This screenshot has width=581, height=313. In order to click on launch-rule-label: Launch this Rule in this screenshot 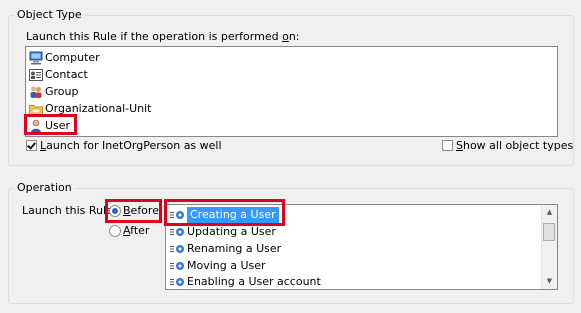, I will do `click(67, 210)`.